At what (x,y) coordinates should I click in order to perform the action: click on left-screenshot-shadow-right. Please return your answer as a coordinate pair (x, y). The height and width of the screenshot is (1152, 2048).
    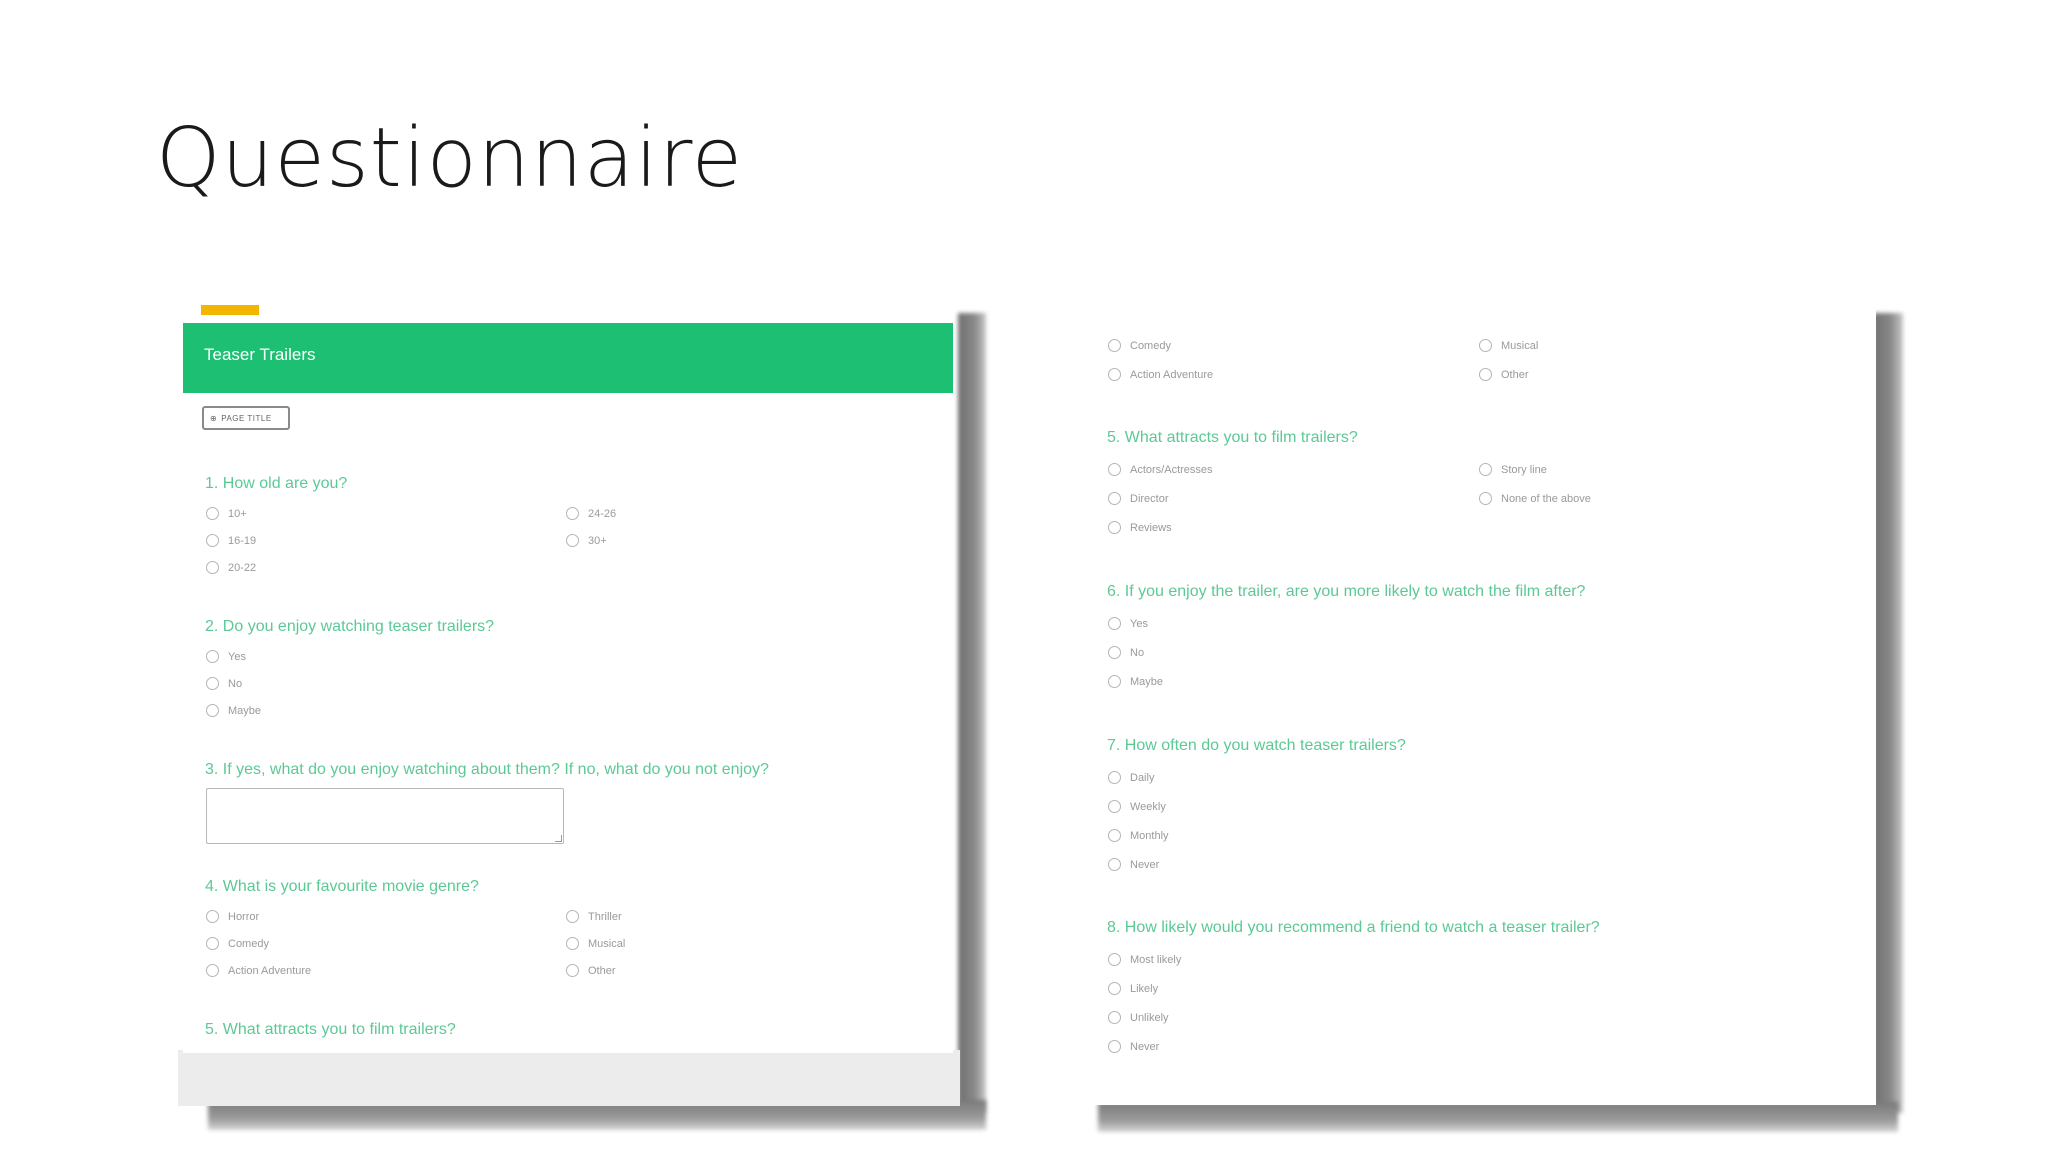
    Looking at the image, I should click on (972, 713).